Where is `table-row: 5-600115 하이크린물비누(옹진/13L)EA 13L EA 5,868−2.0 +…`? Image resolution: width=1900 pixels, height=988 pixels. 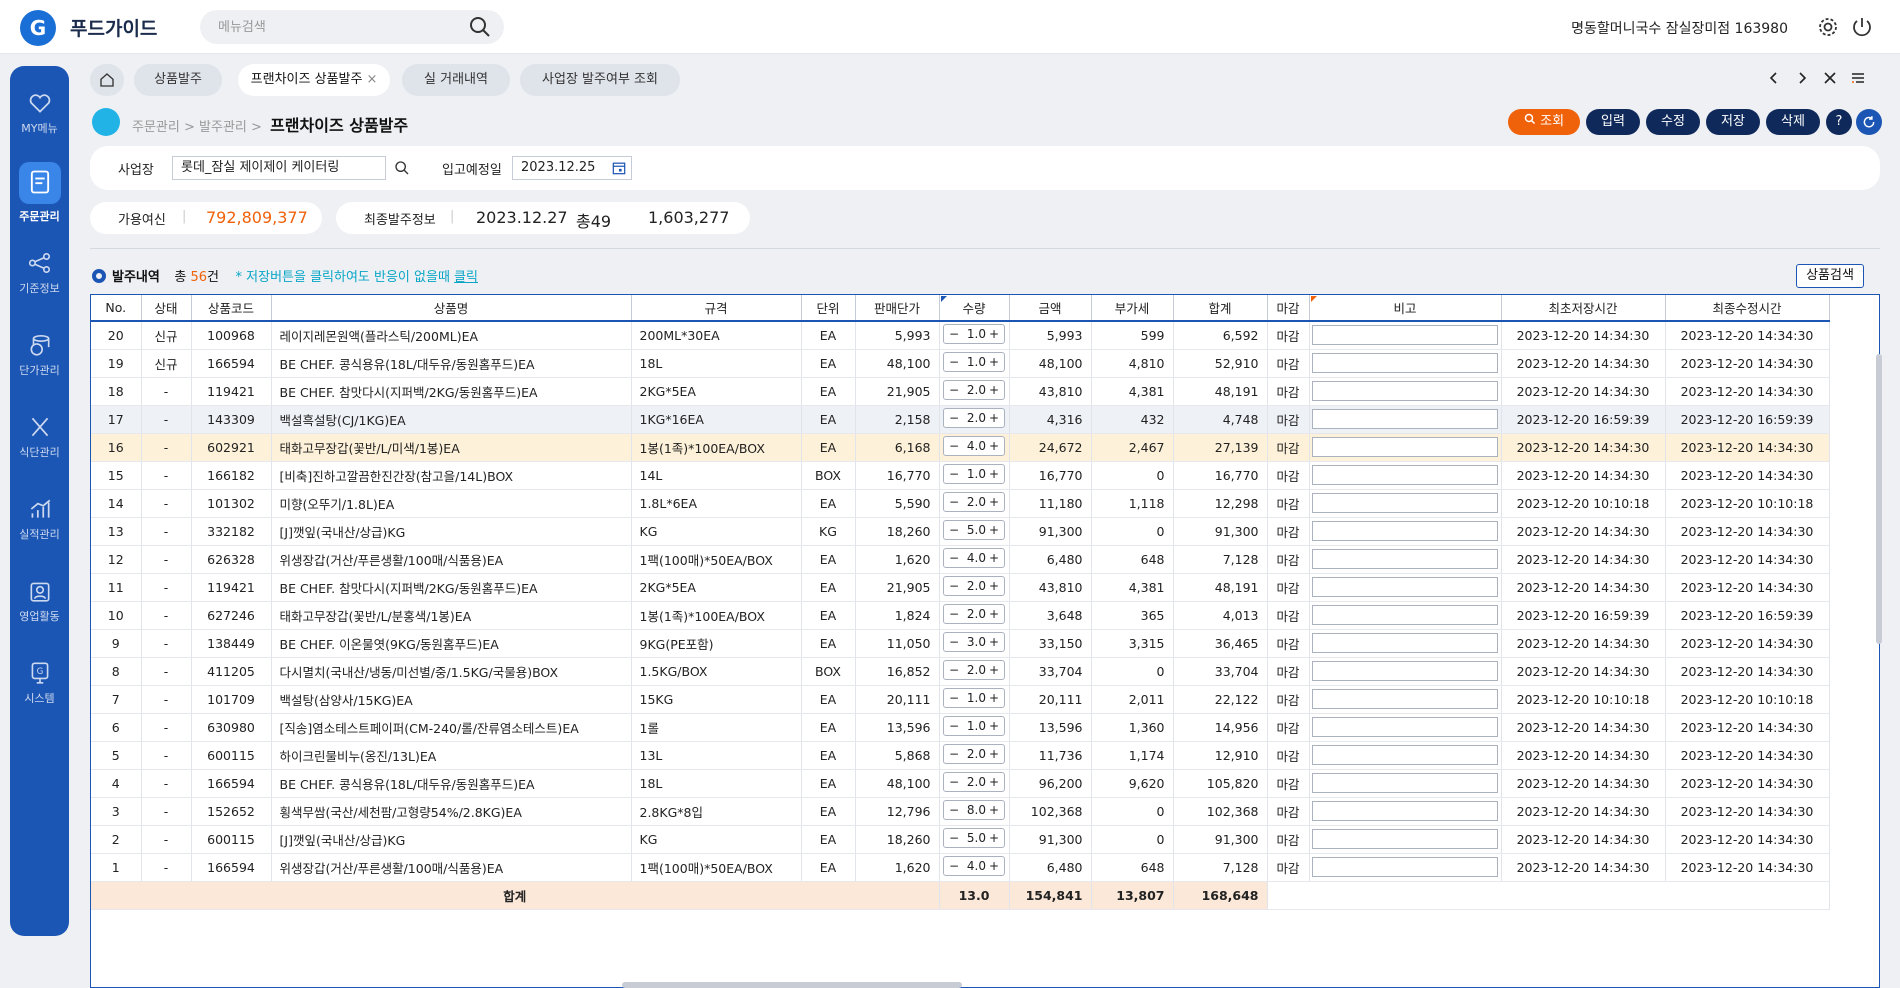 table-row: 5-600115 하이크린물비누(옹진/13L)EA 13L EA 5,868−2.0 +… is located at coordinates (960, 755).